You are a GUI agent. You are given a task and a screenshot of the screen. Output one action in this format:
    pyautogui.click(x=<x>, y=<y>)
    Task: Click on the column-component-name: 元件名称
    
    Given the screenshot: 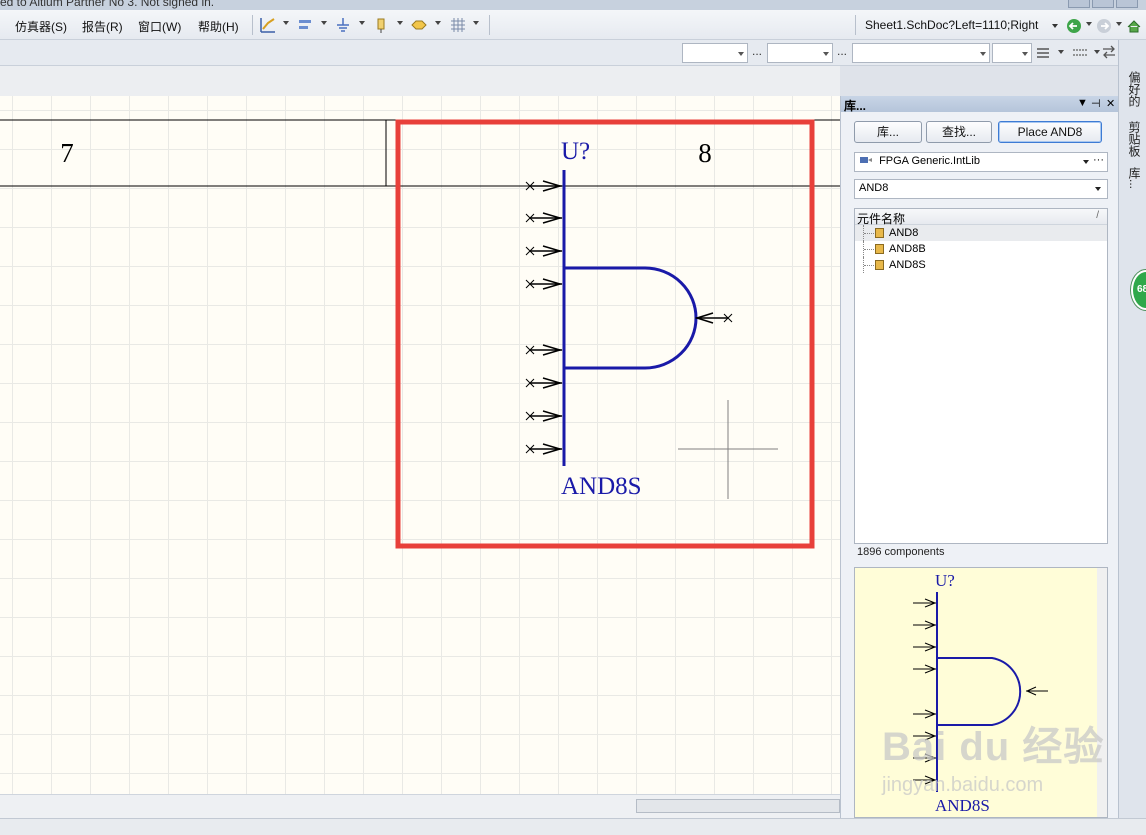 What is the action you would take?
    pyautogui.click(x=881, y=219)
    